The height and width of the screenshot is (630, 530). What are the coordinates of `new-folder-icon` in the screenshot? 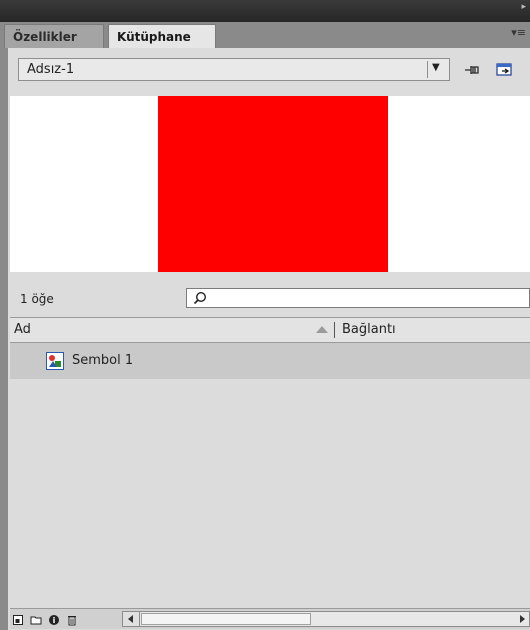 It's located at (36, 620).